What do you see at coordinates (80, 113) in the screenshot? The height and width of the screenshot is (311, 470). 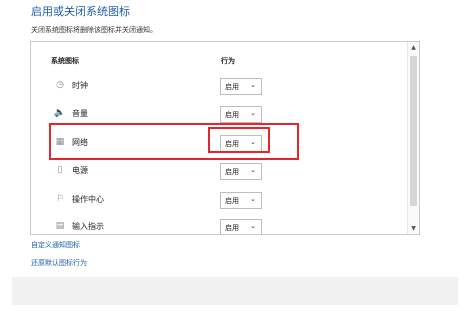 I see `row-label-volume: 音量` at bounding box center [80, 113].